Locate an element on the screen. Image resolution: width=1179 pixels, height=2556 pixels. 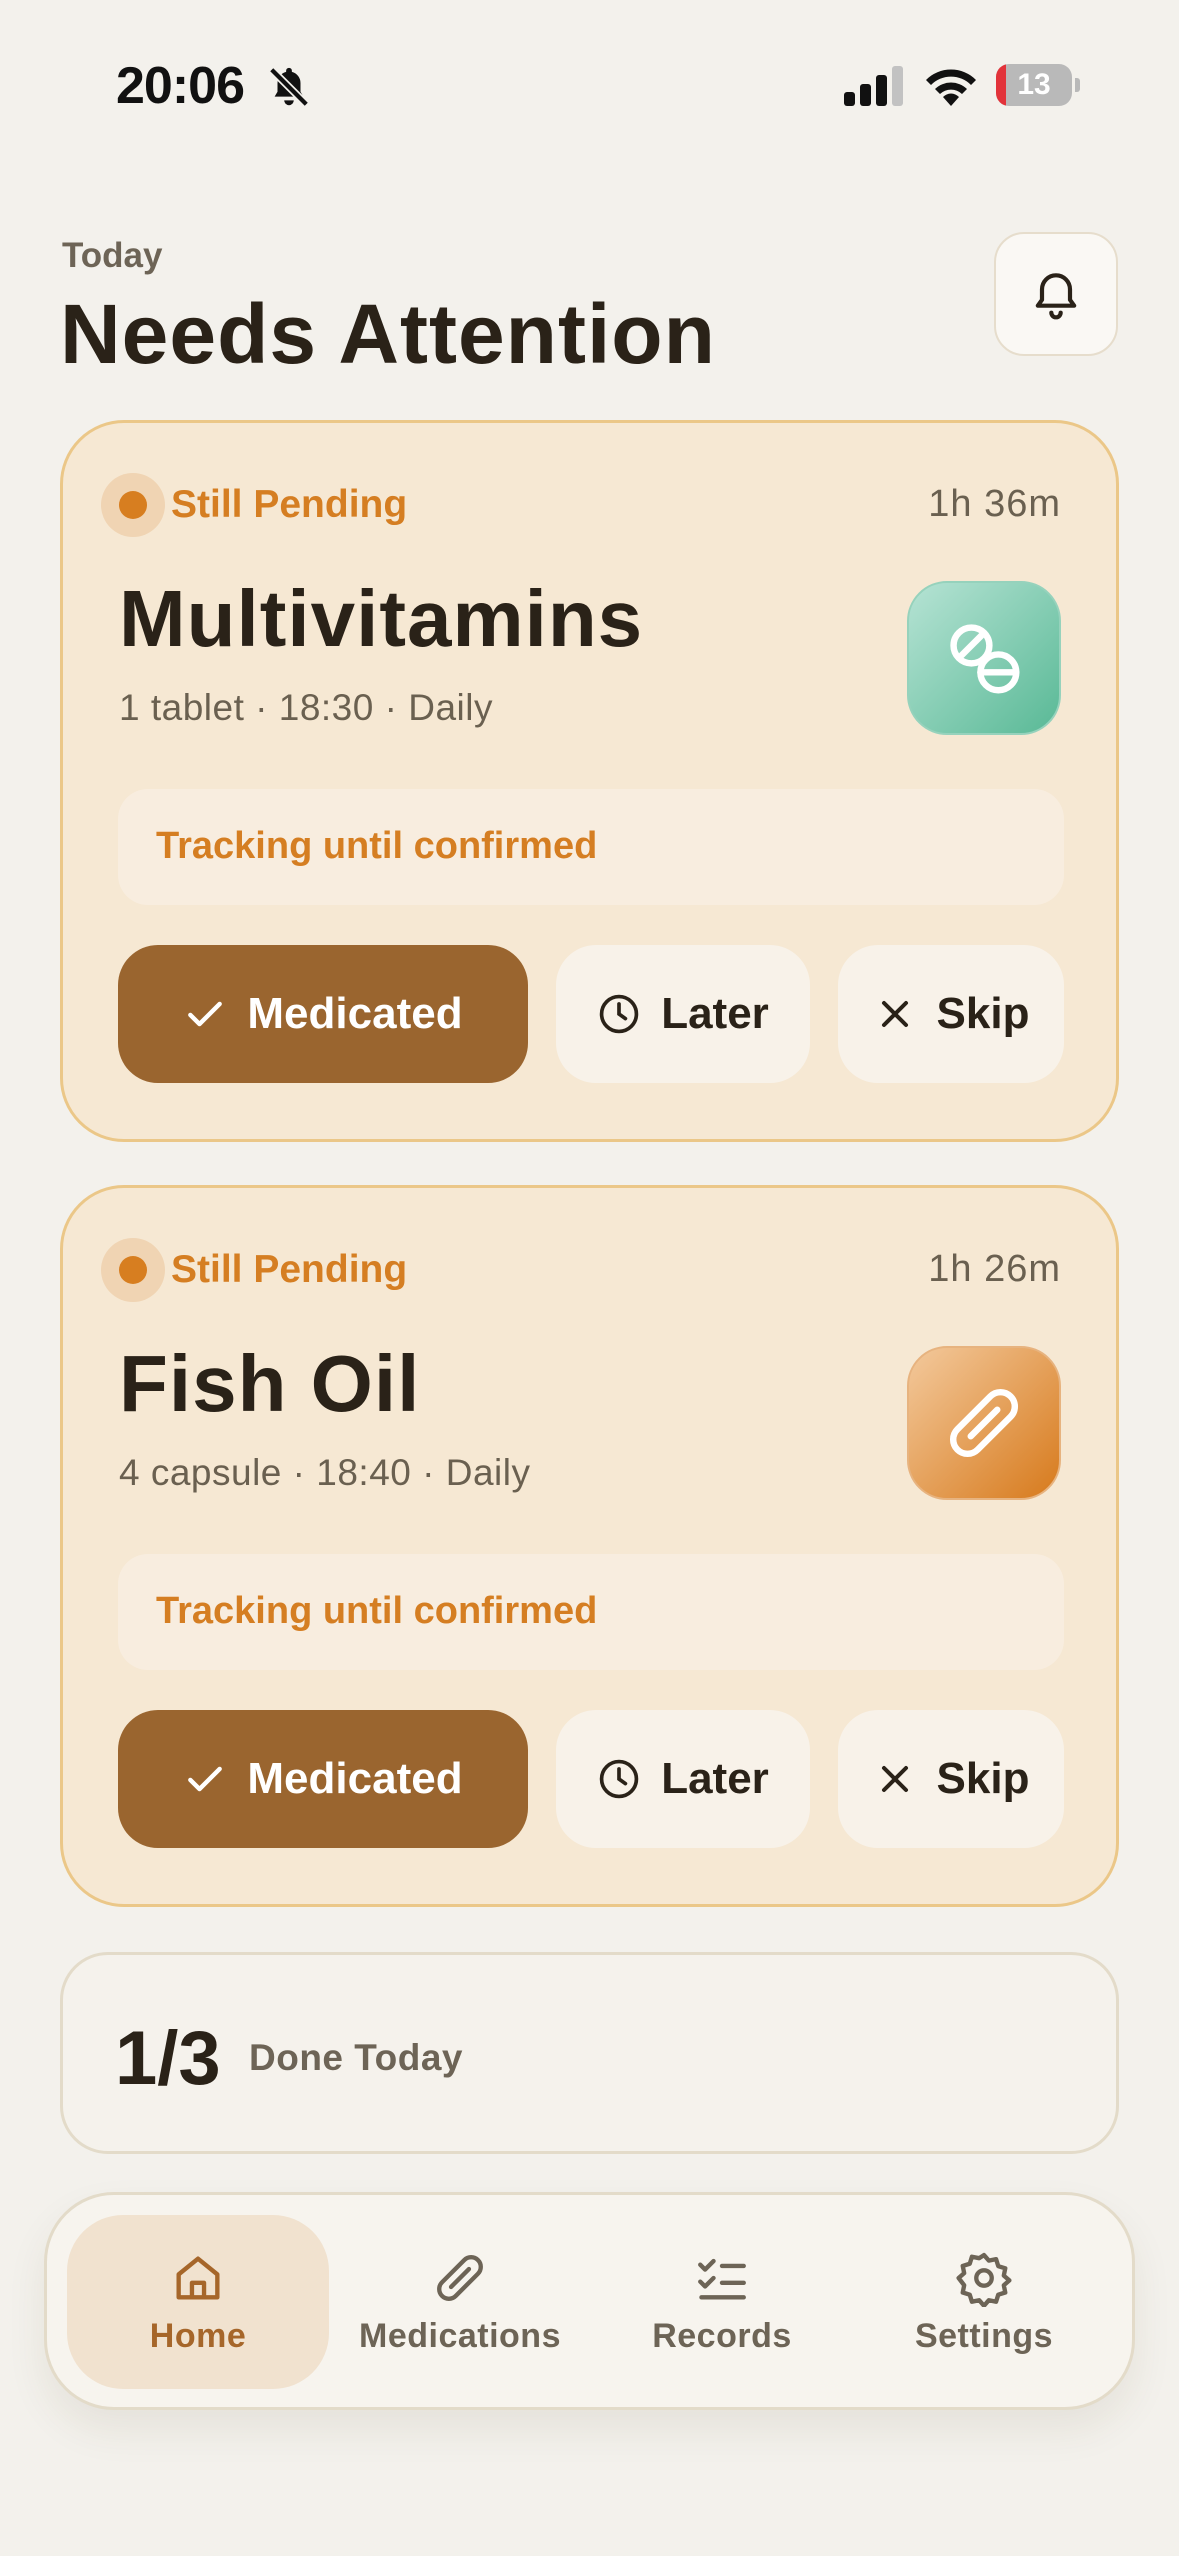
tab-medications: Medications is located at coordinates (460, 2302).